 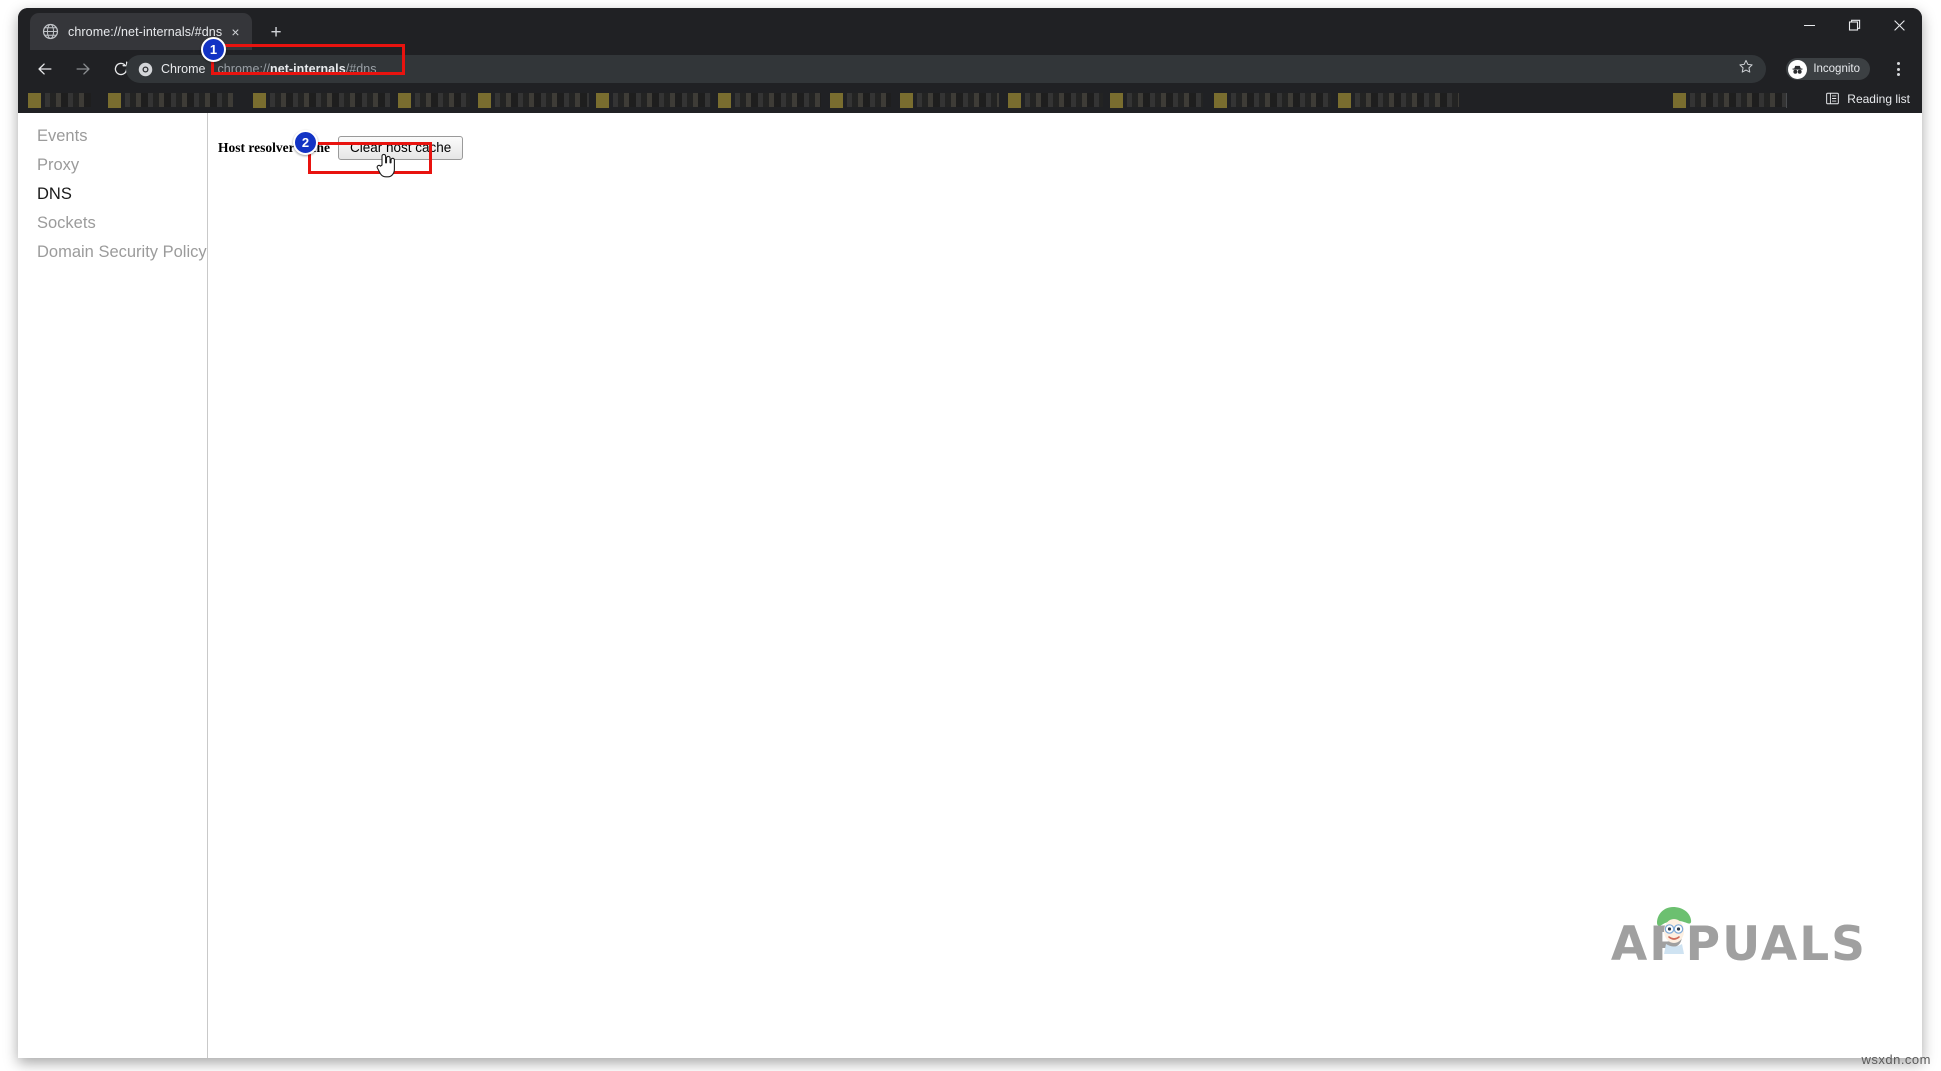 What do you see at coordinates (1786, 100) in the screenshot?
I see `bookmarks-divider` at bounding box center [1786, 100].